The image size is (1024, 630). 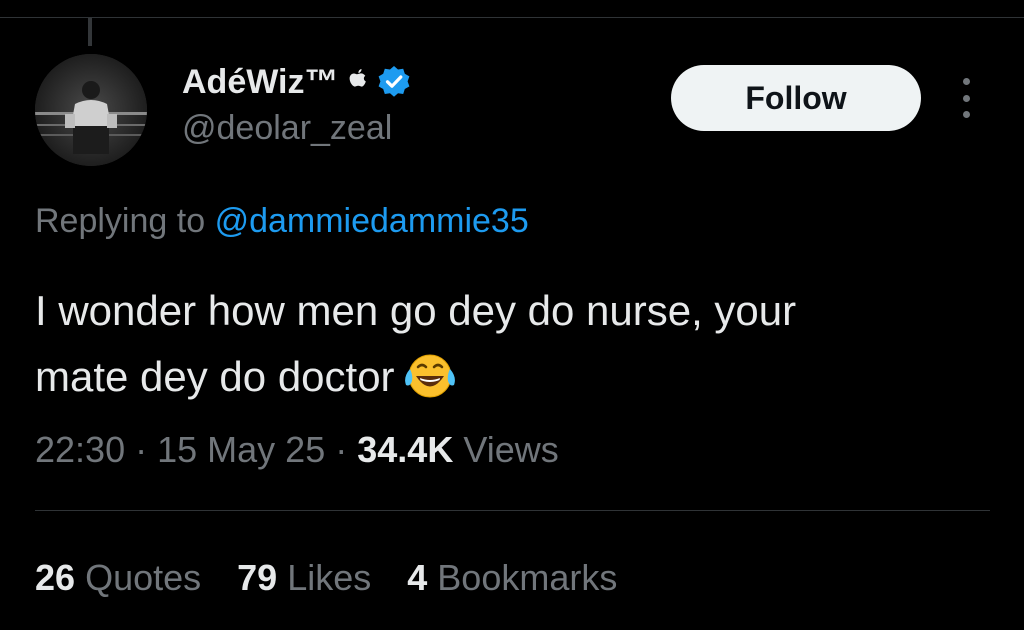 What do you see at coordinates (512, 510) in the screenshot?
I see `divider` at bounding box center [512, 510].